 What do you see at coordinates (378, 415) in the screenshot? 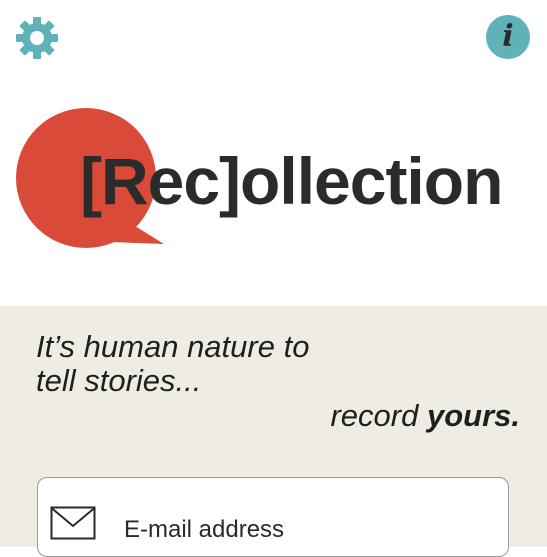
I see `tagline-record: record` at bounding box center [378, 415].